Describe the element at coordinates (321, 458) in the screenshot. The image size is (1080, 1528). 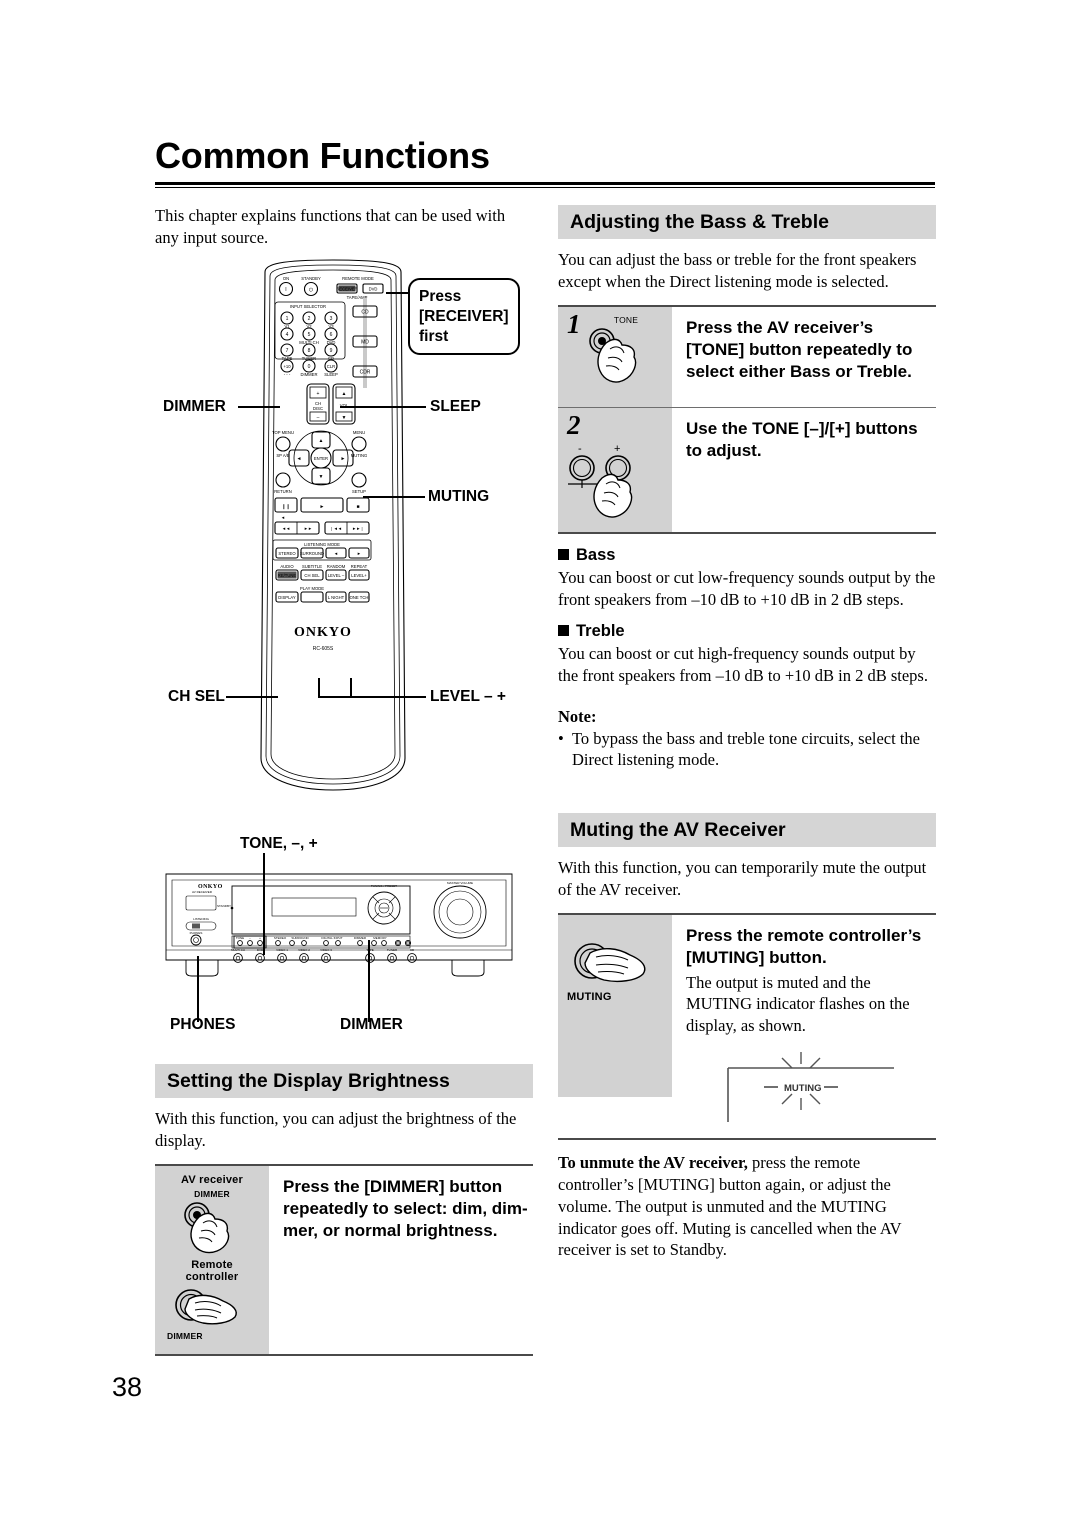
I see `svg-text: ENTER` at that location.